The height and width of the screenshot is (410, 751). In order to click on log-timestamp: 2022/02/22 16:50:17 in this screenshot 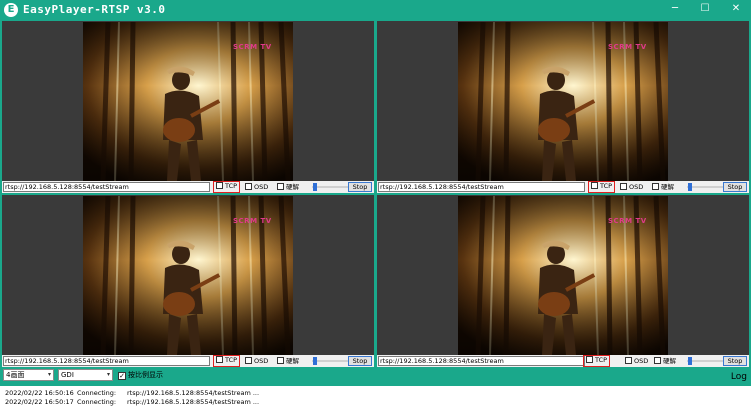, I will do `click(39, 402)`.